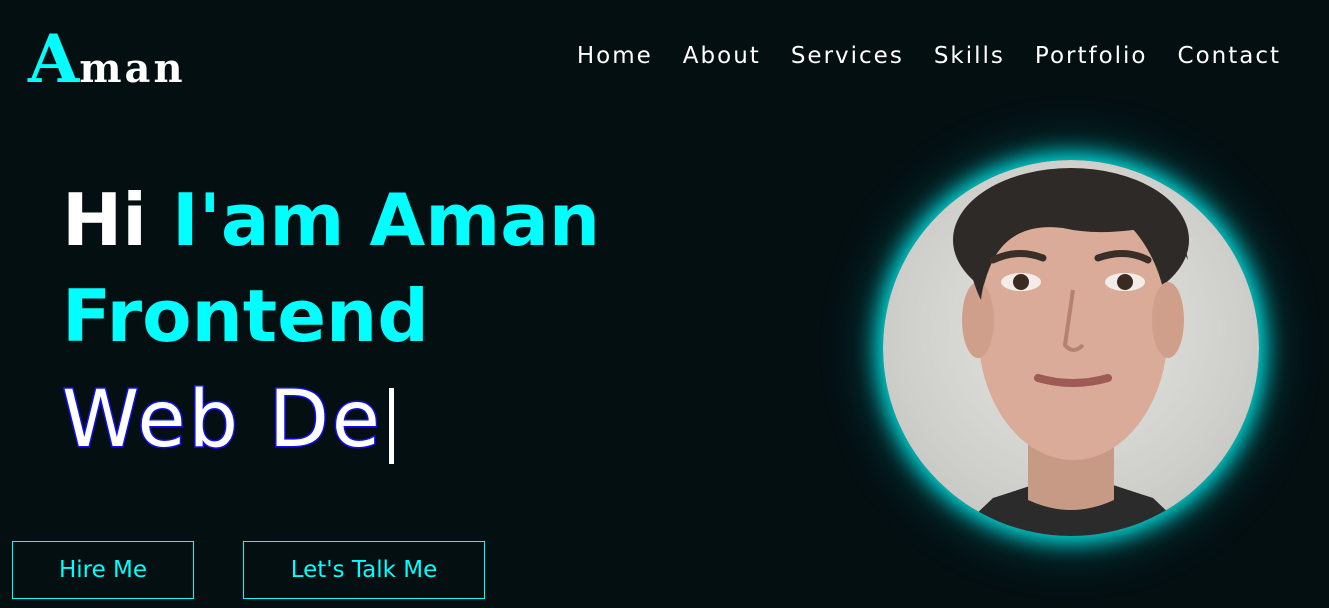 The image size is (1329, 608). Describe the element at coordinates (847, 56) in the screenshot. I see `nav-services: Services` at that location.